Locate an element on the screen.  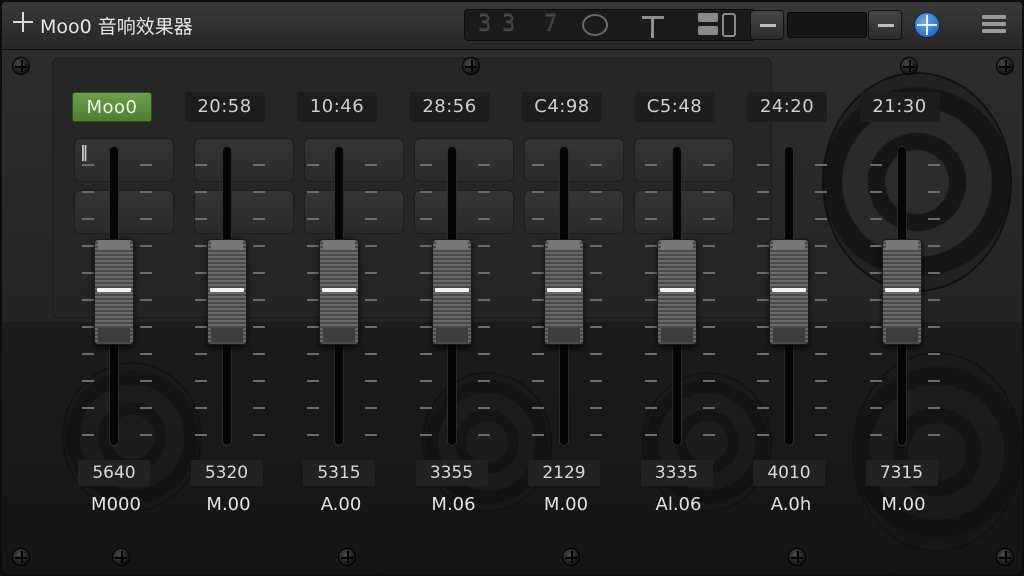
channel-value: 5320 is located at coordinates (226, 473).